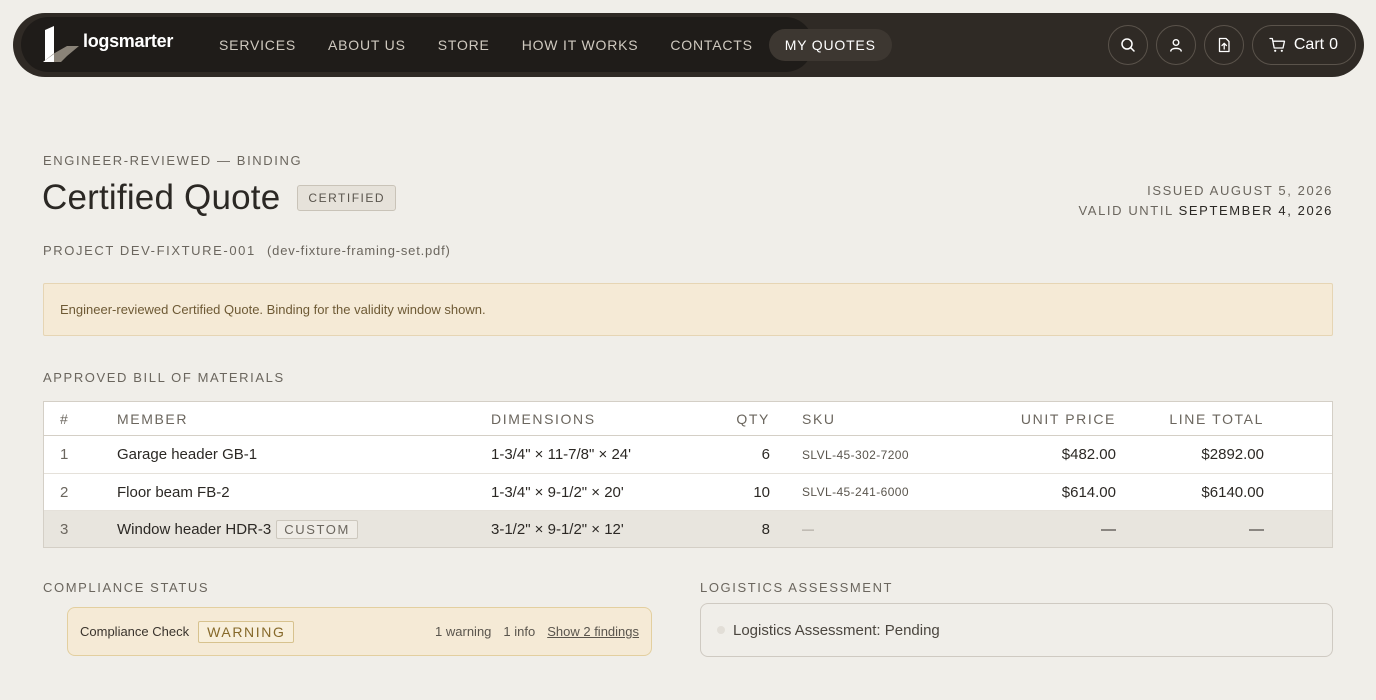  Describe the element at coordinates (537, 631) in the screenshot. I see `compliance-summary: 1 warning 1 info Show 2 findings` at that location.